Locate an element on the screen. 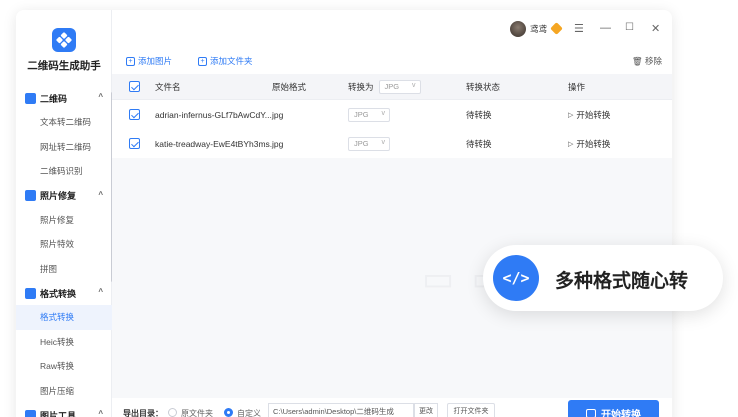  nav-group-label: 二维码 is located at coordinates (54, 98).